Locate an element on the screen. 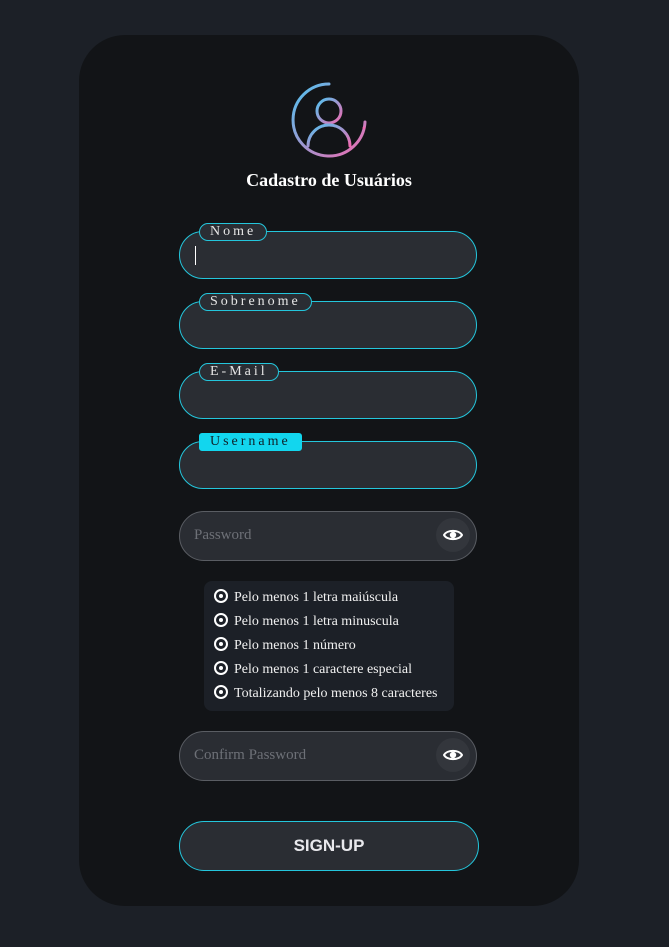 This screenshot has width=669, height=947. toggle-confirm-password-button is located at coordinates (453, 755).